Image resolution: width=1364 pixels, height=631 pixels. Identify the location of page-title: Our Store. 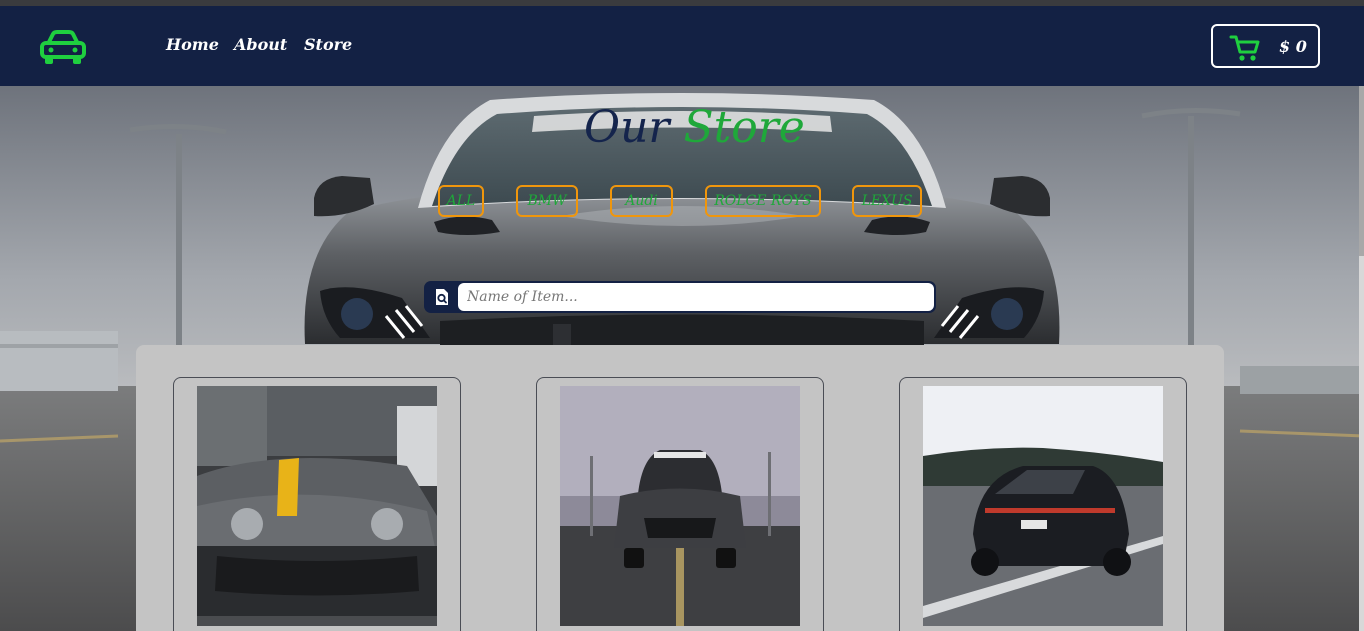
(694, 127).